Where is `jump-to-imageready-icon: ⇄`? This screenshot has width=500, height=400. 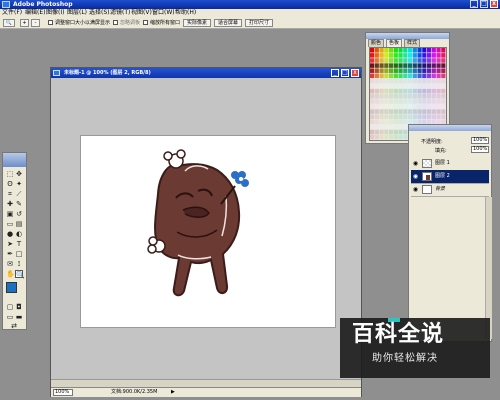
jump-to-imageready-icon: ⇄ is located at coordinates (14, 326).